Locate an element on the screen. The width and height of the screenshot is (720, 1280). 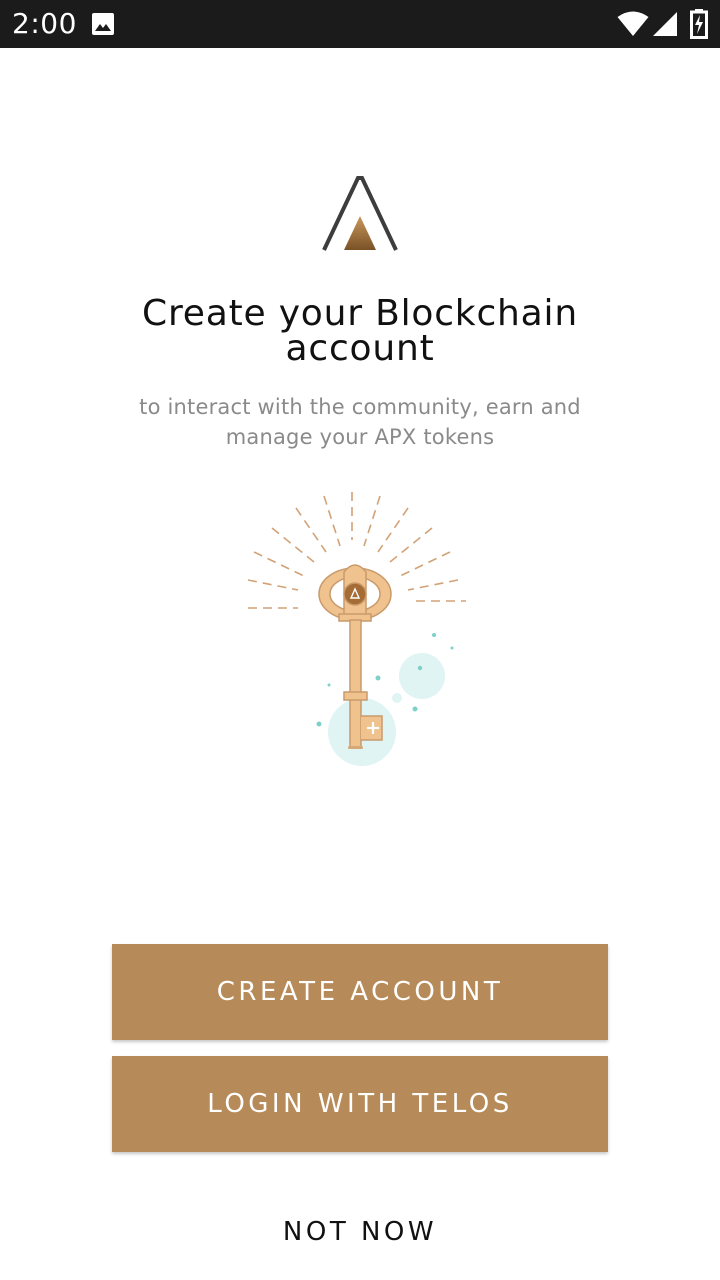
subtitle-line-2: manage your APX tokens is located at coordinates (360, 437).